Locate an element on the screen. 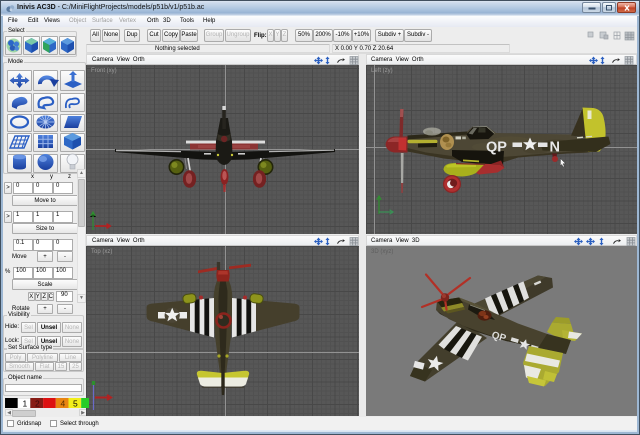 This screenshot has height=435, width=640. svg-text: 4 is located at coordinates (62, 403).